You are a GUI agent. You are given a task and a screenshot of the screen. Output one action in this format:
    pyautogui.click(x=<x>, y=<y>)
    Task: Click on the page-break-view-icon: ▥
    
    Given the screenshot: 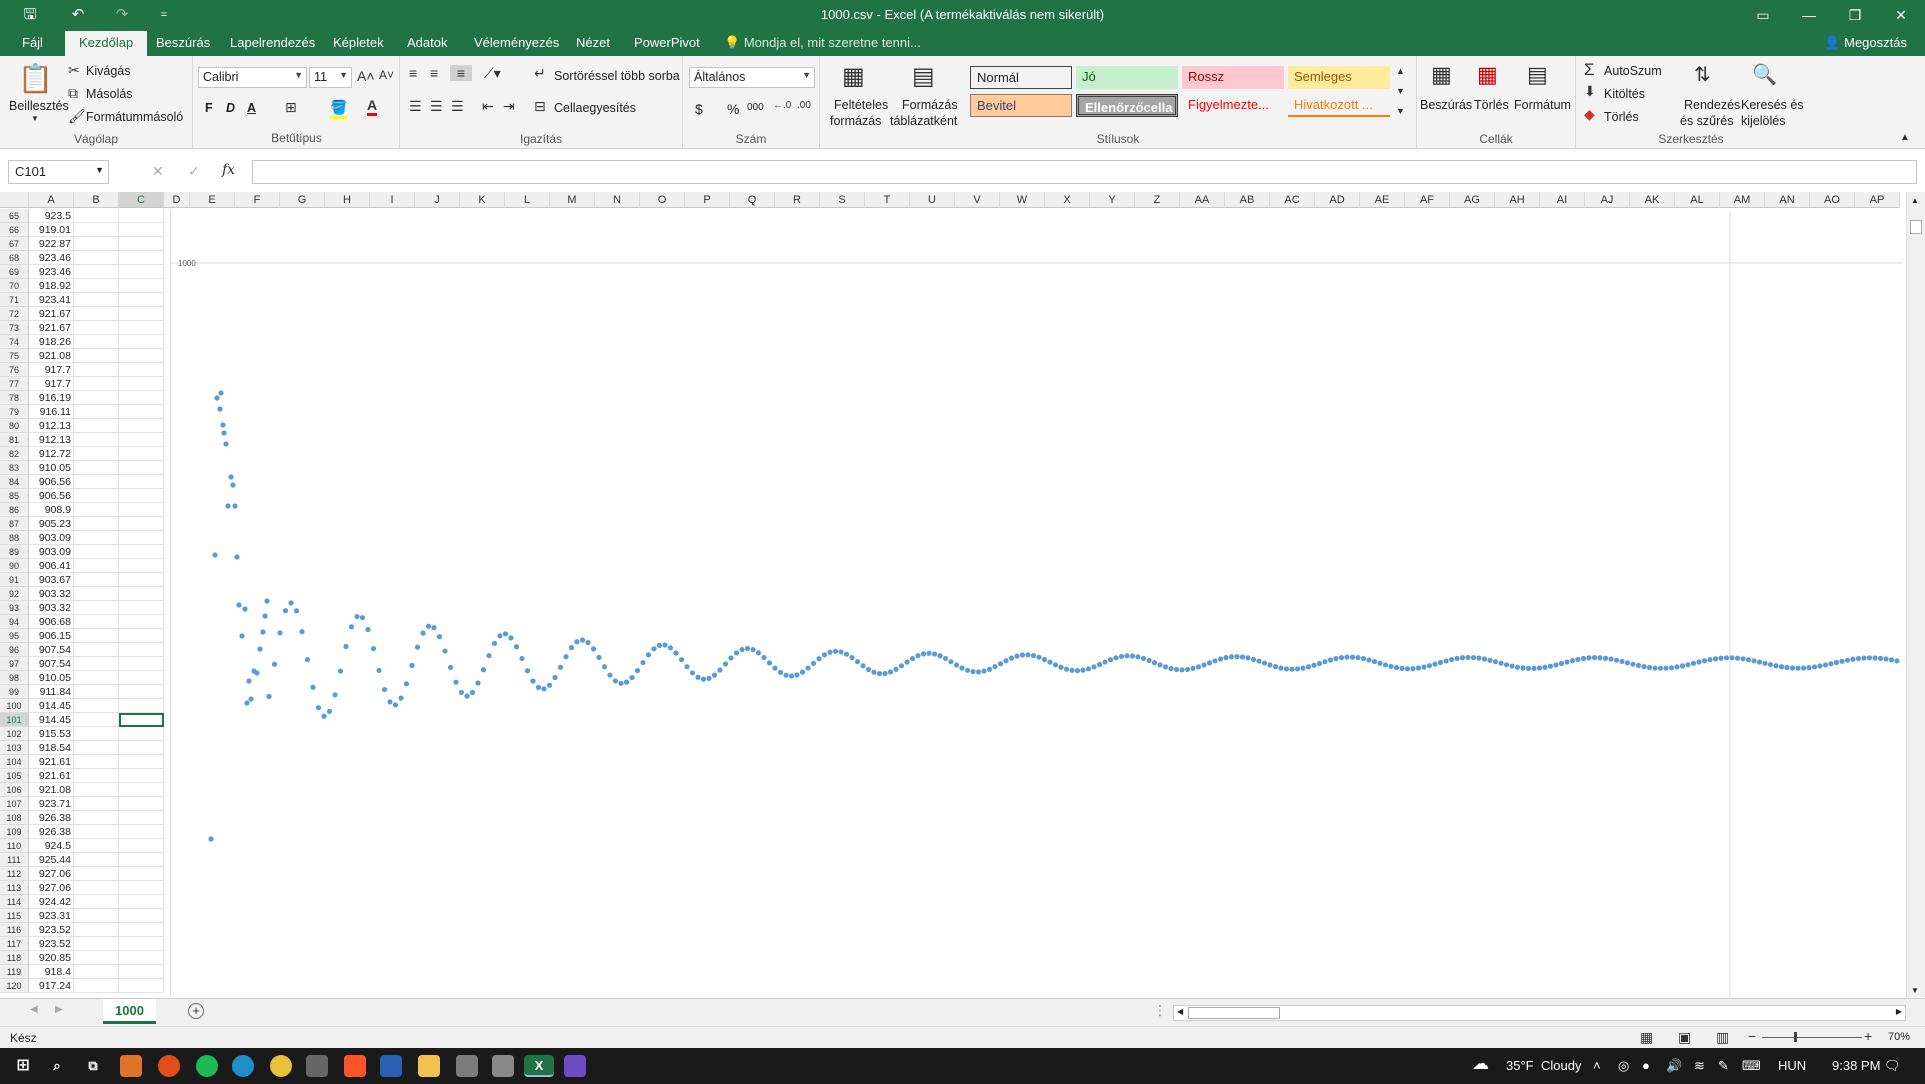 What is the action you would take?
    pyautogui.click(x=1722, y=1037)
    